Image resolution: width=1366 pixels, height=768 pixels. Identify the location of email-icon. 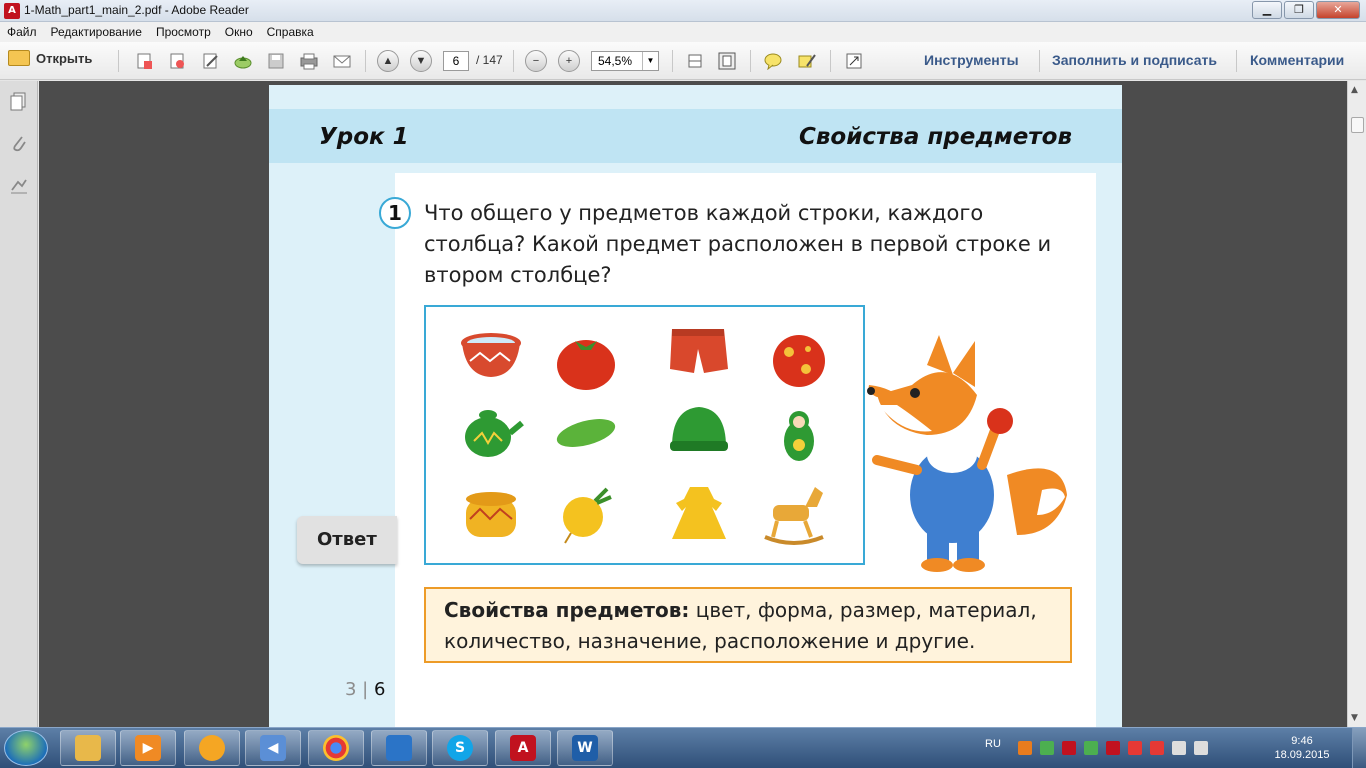
(342, 61).